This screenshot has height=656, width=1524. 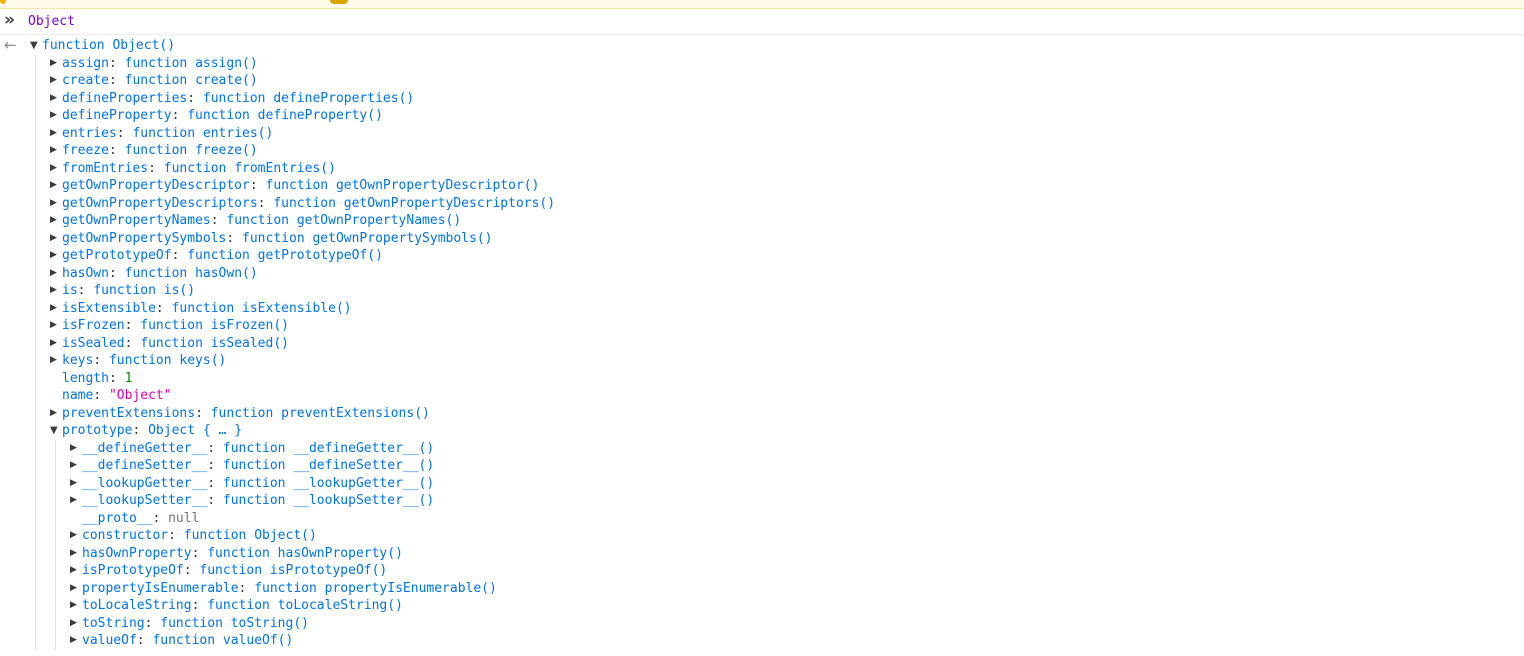 I want to click on message-count-badge, so click(x=339, y=2).